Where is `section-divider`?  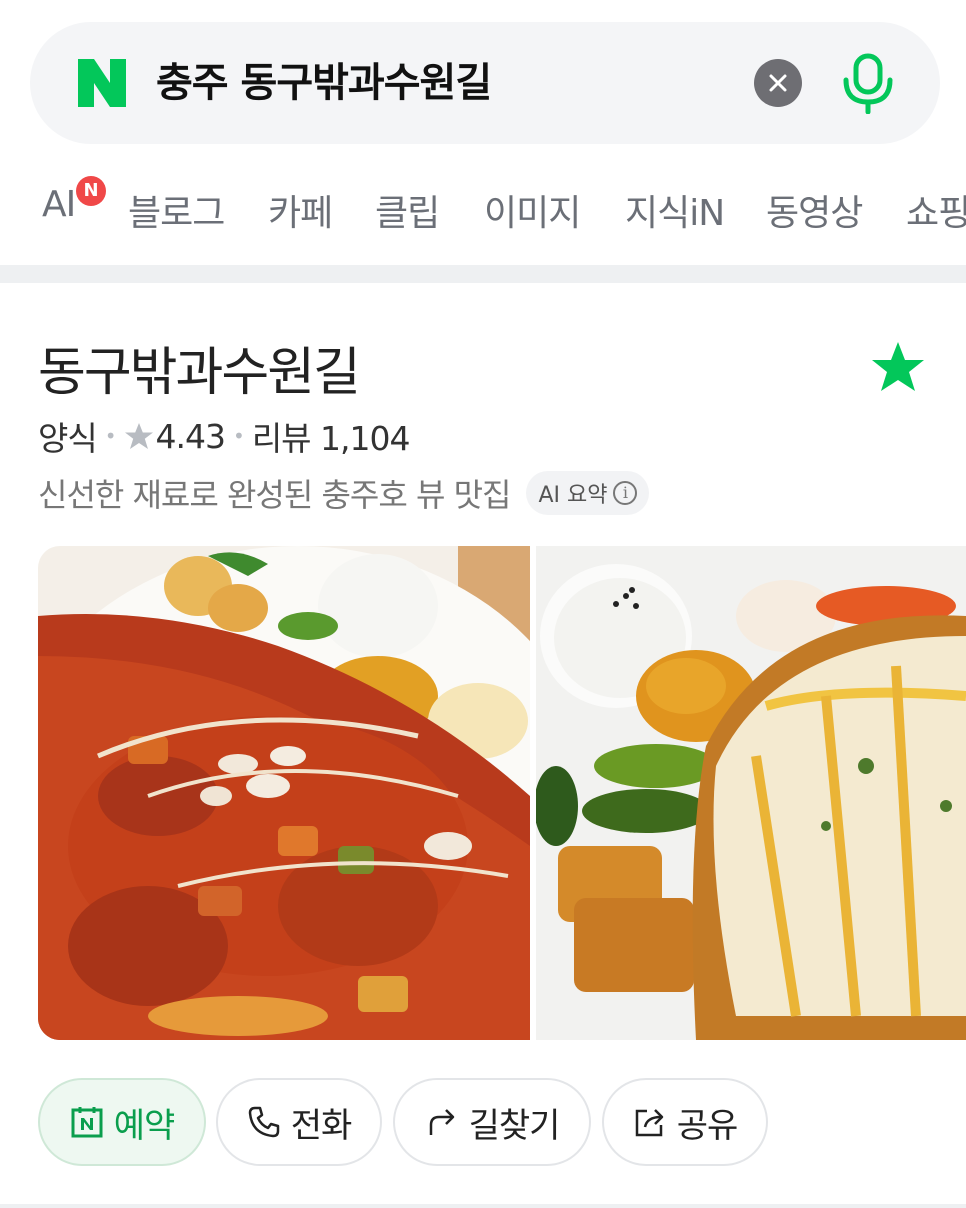
section-divider is located at coordinates (483, 274).